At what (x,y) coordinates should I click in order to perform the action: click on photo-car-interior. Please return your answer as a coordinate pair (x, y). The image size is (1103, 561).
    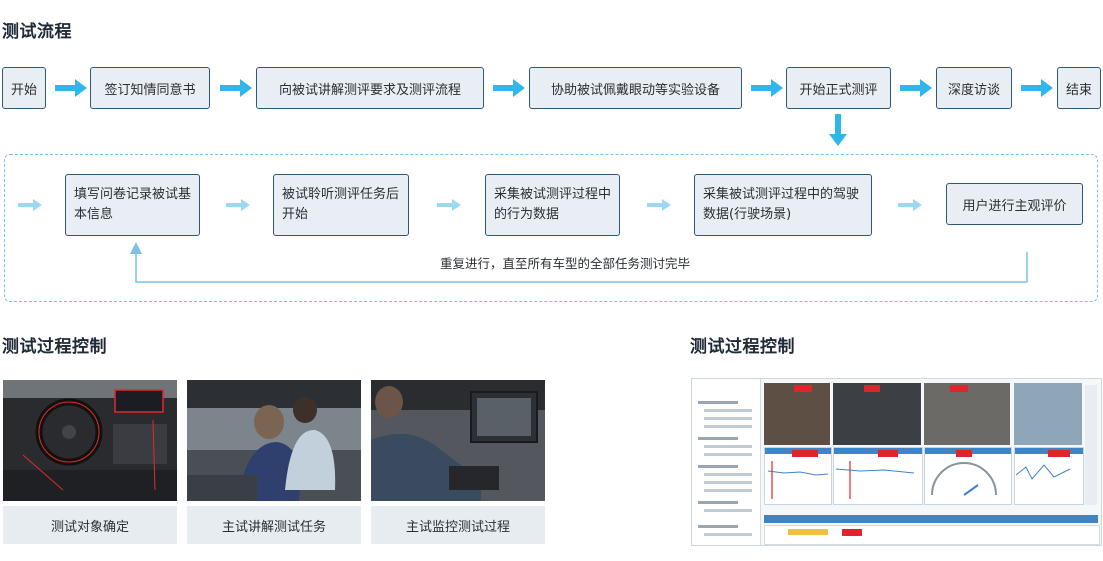
    Looking at the image, I should click on (90, 440).